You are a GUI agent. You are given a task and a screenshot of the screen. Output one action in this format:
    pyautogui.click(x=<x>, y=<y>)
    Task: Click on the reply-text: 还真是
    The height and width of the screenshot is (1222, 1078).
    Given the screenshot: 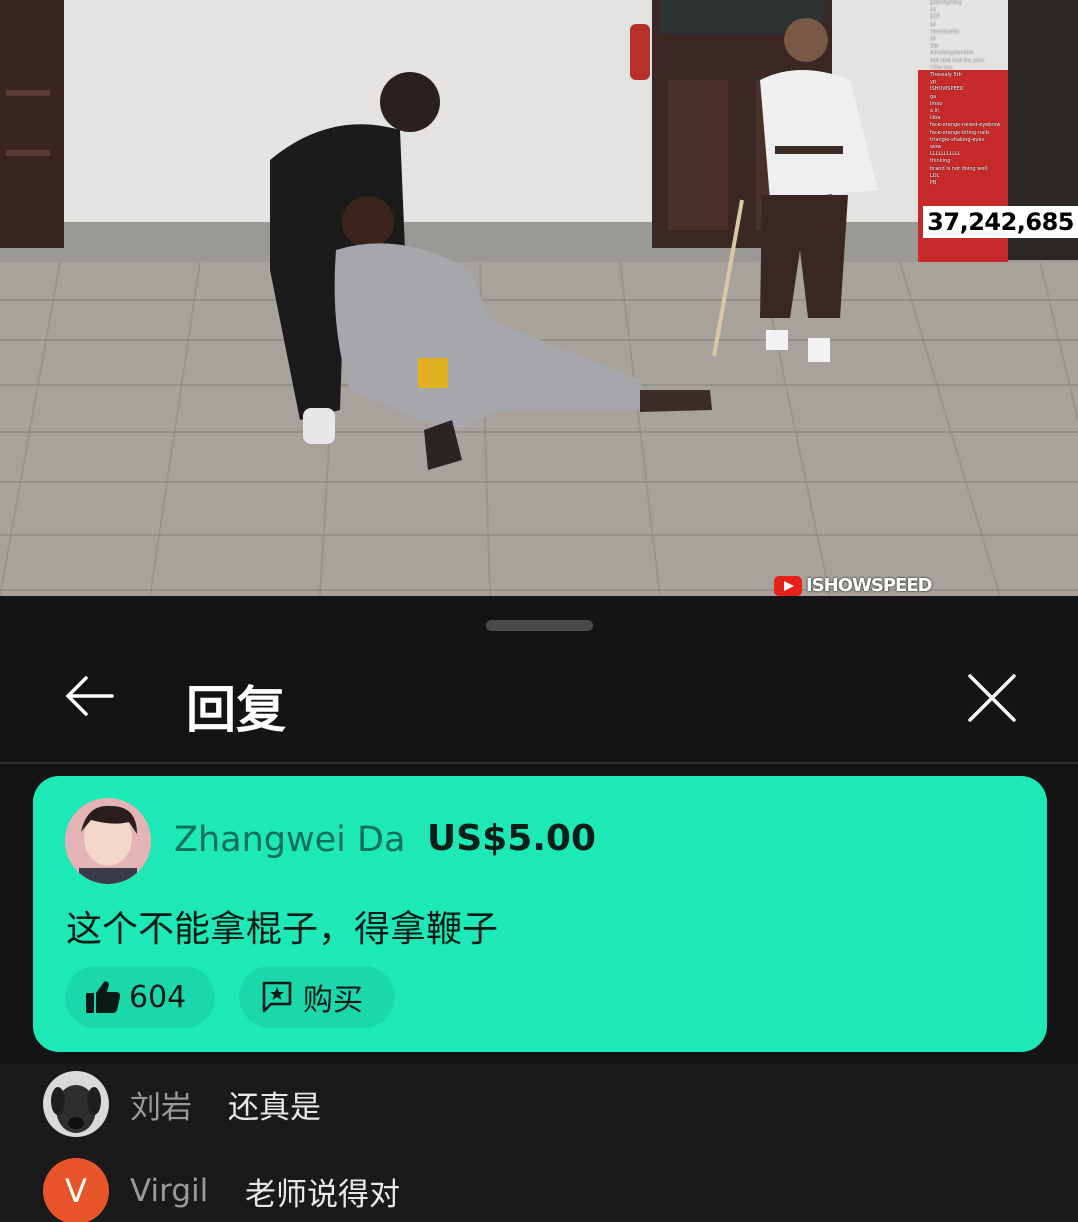 What is the action you would take?
    pyautogui.click(x=274, y=1107)
    